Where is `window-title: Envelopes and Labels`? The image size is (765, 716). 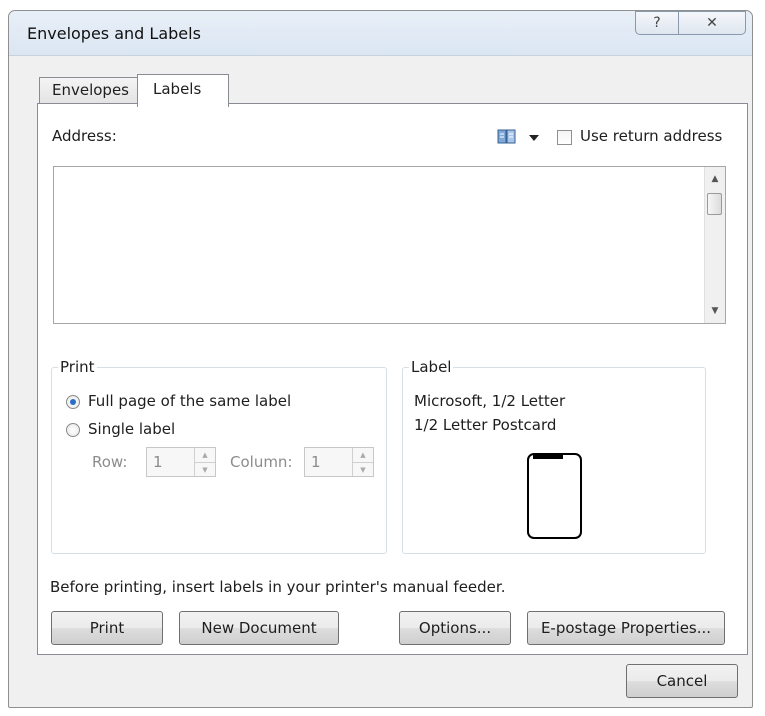 window-title: Envelopes and Labels is located at coordinates (114, 33).